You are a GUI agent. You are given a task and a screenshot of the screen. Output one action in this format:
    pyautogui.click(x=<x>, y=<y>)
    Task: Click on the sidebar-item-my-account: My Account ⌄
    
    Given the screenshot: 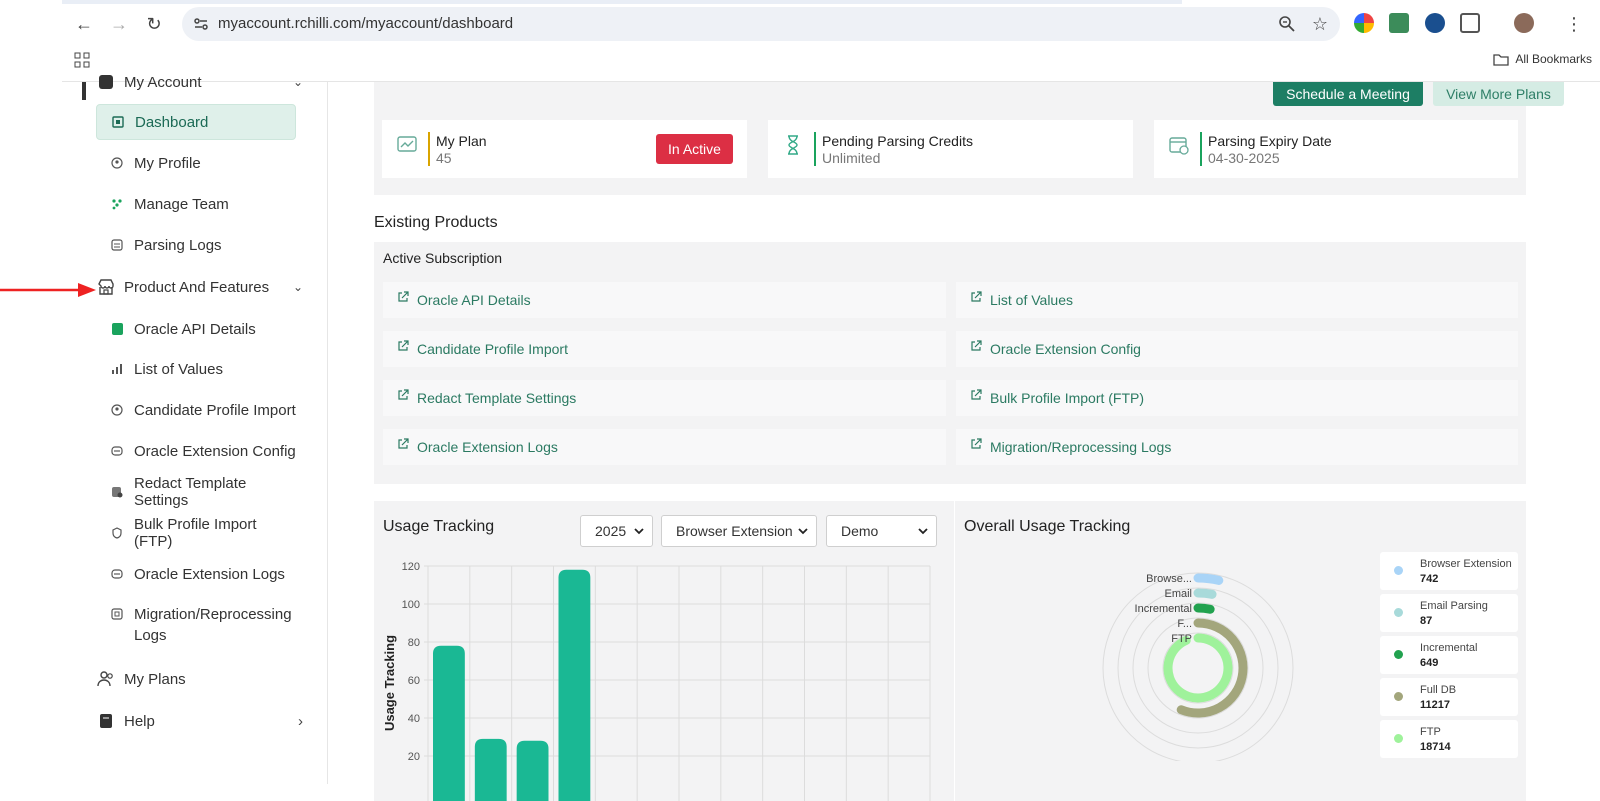 What is the action you would take?
    pyautogui.click(x=199, y=82)
    